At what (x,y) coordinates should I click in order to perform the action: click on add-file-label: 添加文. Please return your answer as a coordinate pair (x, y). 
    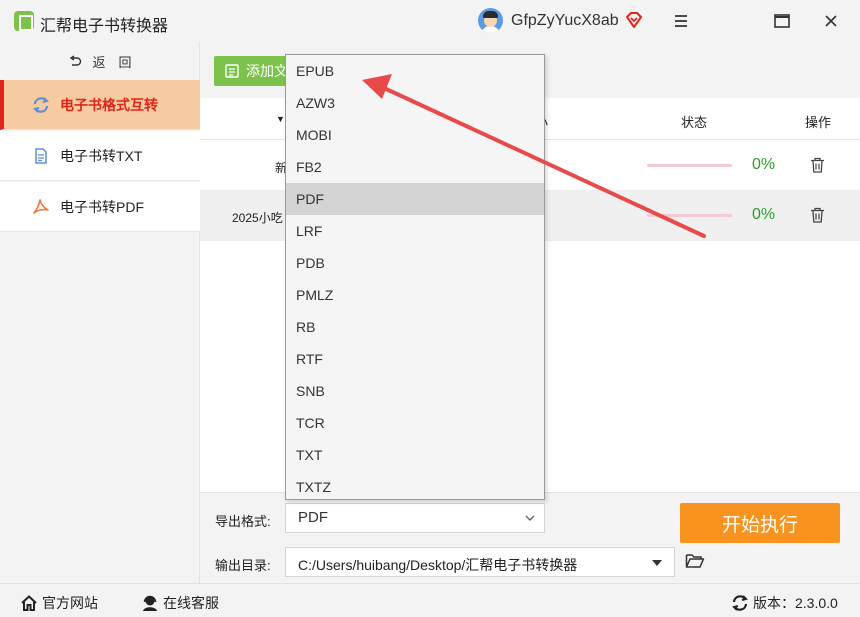
    Looking at the image, I should click on (267, 71).